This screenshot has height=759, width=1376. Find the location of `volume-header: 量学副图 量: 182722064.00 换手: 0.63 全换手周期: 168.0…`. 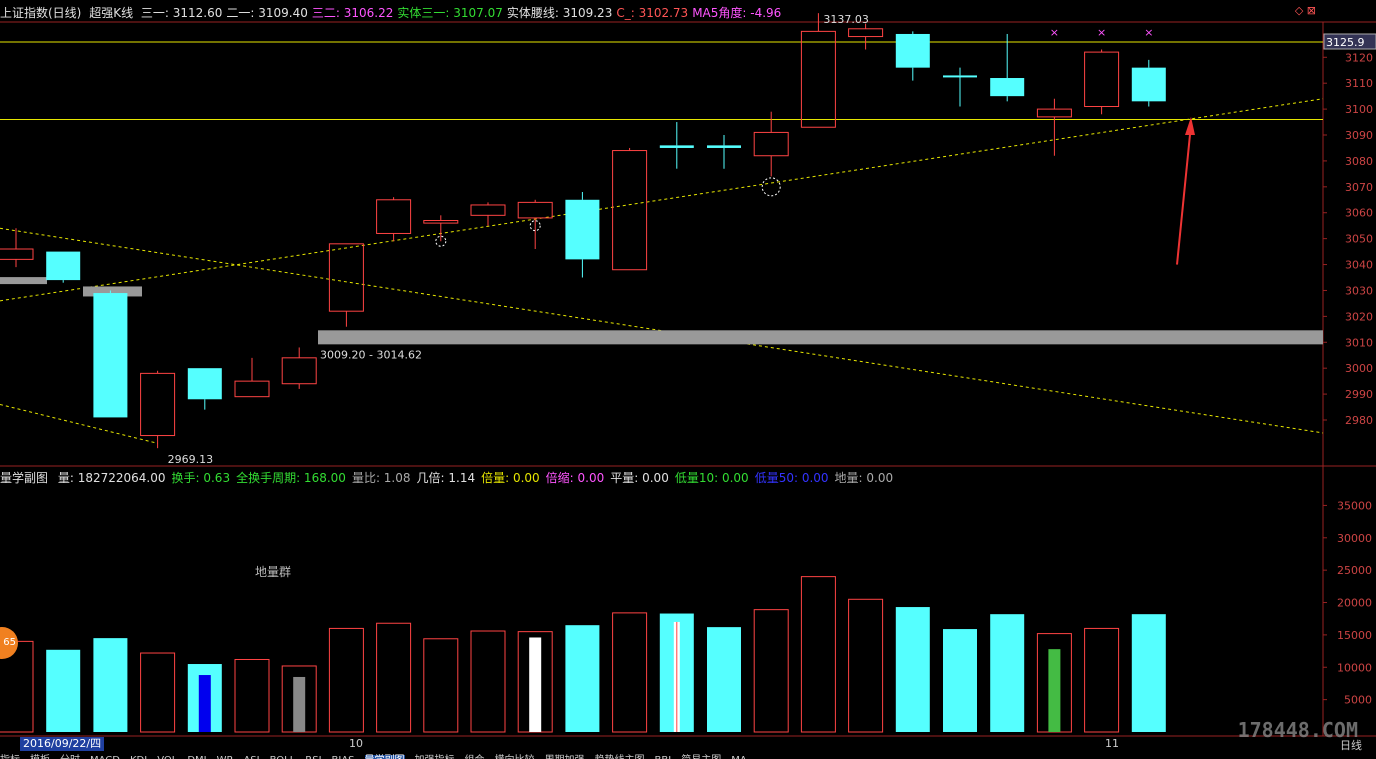

volume-header: 量学副图 量: 182722064.00 换手: 0.63 全换手周期: 168.0… is located at coordinates (452, 477).